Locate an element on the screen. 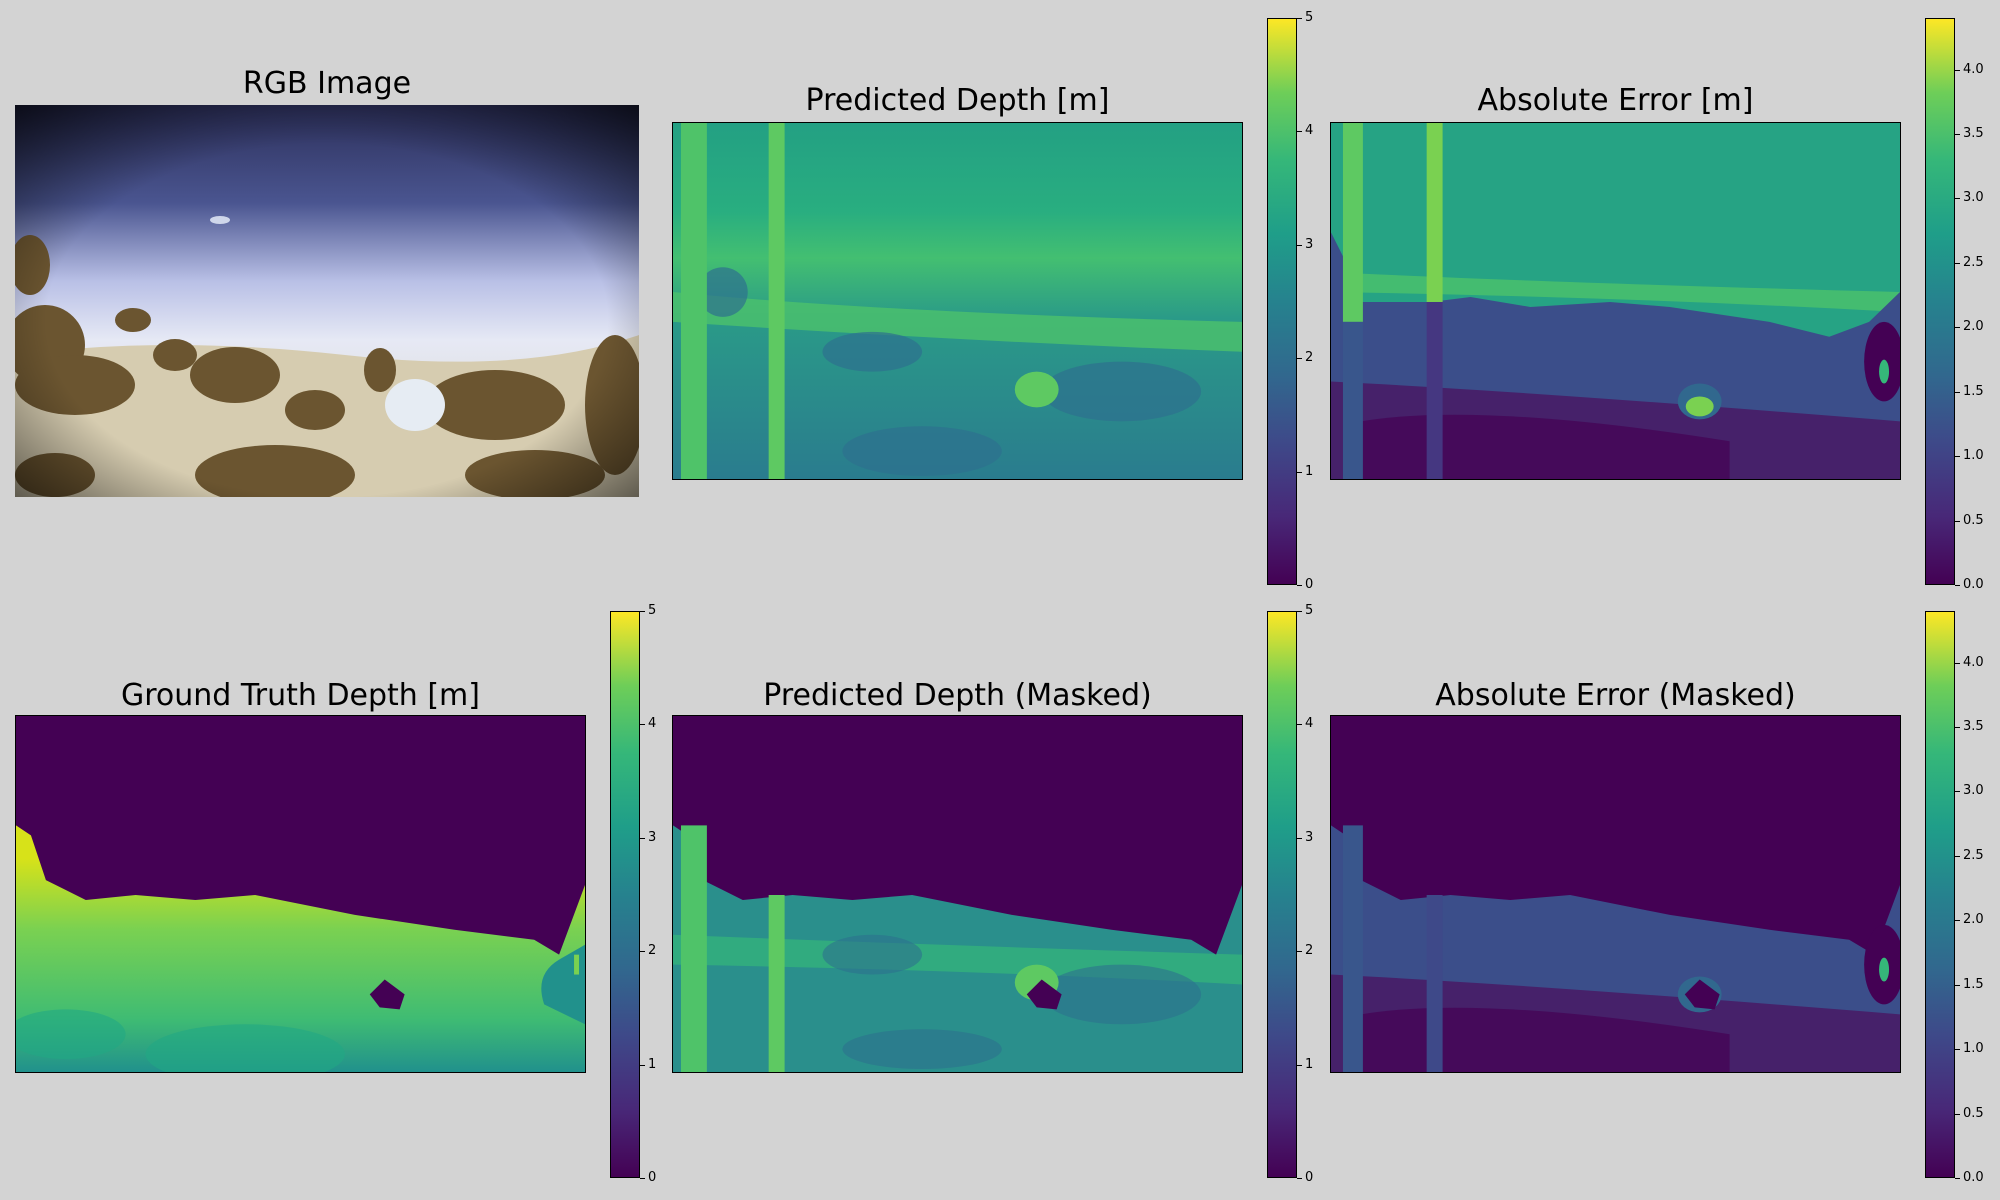 The image size is (2000, 1200). pred-depth-heatmap is located at coordinates (957, 301).